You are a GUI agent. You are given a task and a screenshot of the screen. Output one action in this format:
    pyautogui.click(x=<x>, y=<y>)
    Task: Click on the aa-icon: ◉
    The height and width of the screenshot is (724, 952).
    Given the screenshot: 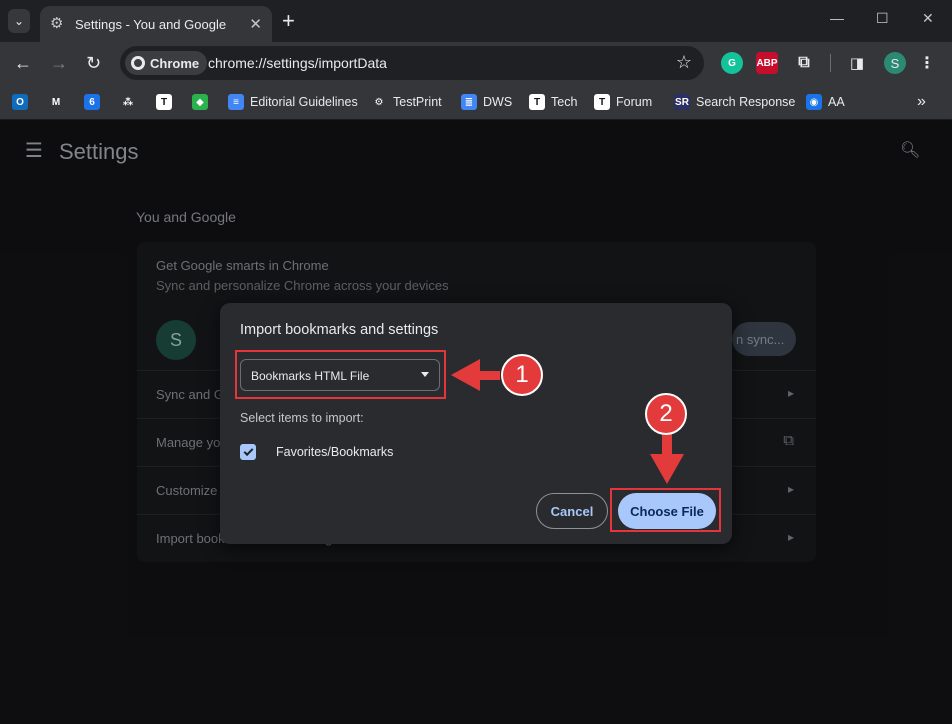 What is the action you would take?
    pyautogui.click(x=814, y=102)
    